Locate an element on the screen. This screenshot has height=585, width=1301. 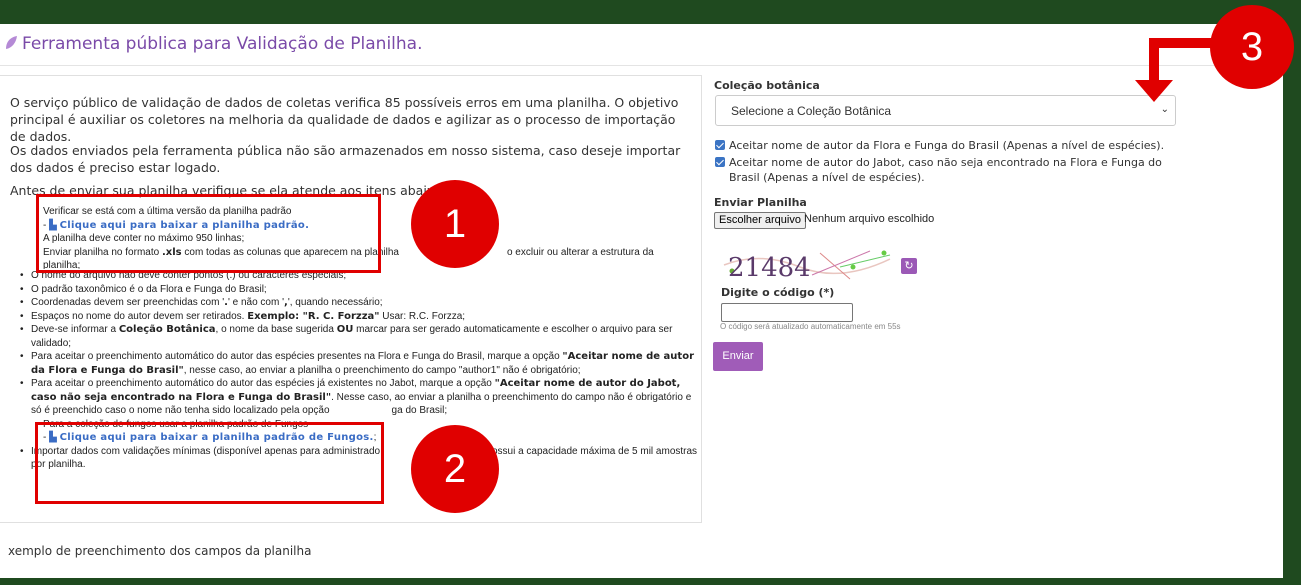
submit-button: Enviar is located at coordinates (738, 356).